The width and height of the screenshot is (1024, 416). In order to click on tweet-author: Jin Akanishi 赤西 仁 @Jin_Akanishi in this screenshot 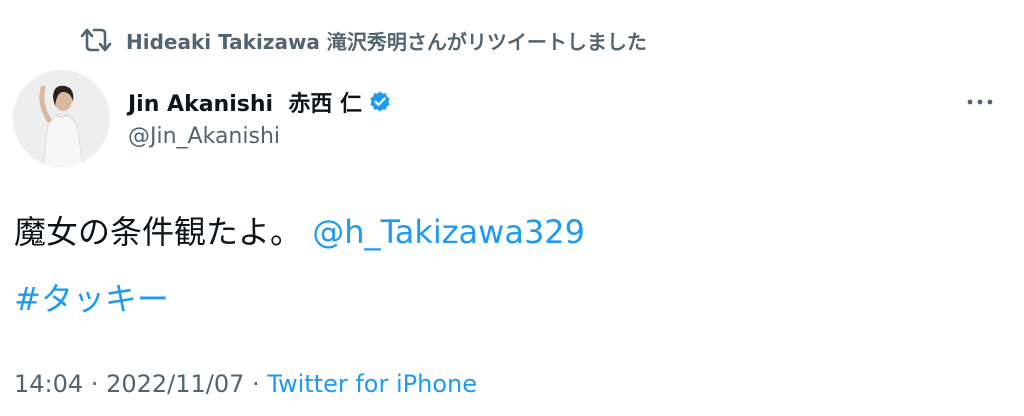, I will do `click(260, 116)`.